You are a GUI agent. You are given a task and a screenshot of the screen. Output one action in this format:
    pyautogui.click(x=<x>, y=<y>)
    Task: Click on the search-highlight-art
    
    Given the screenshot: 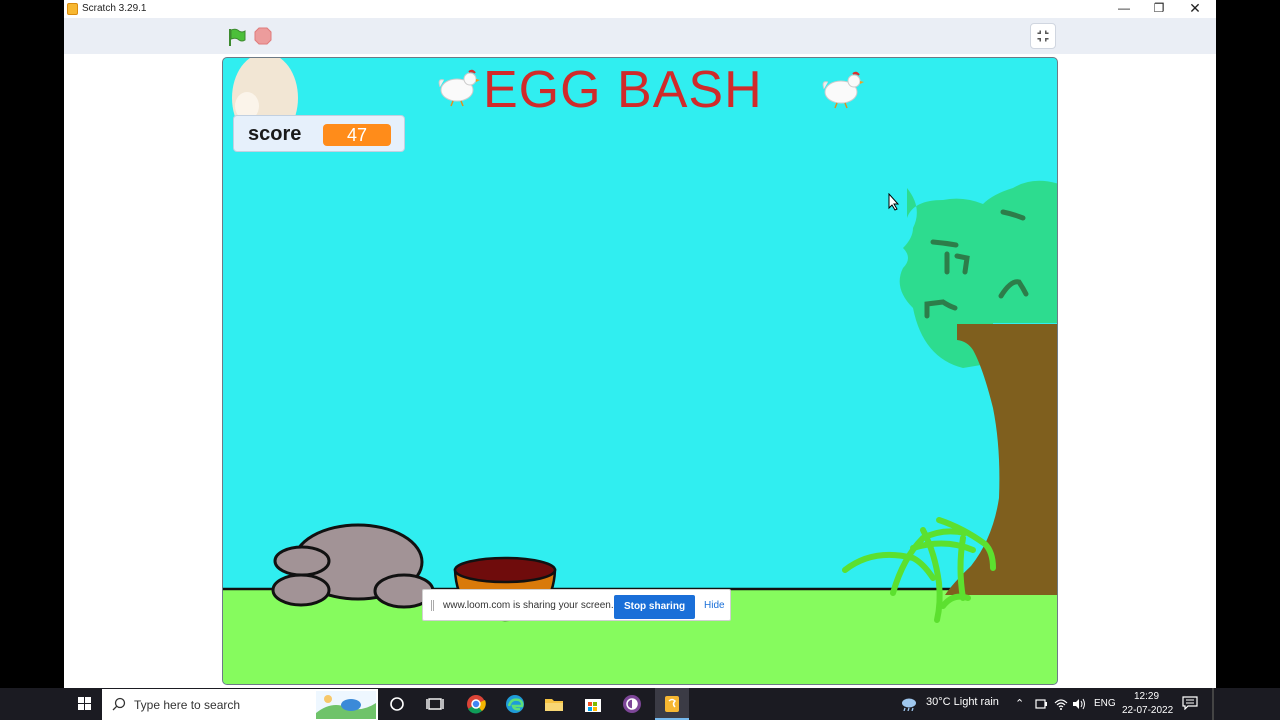 What is the action you would take?
    pyautogui.click(x=346, y=705)
    